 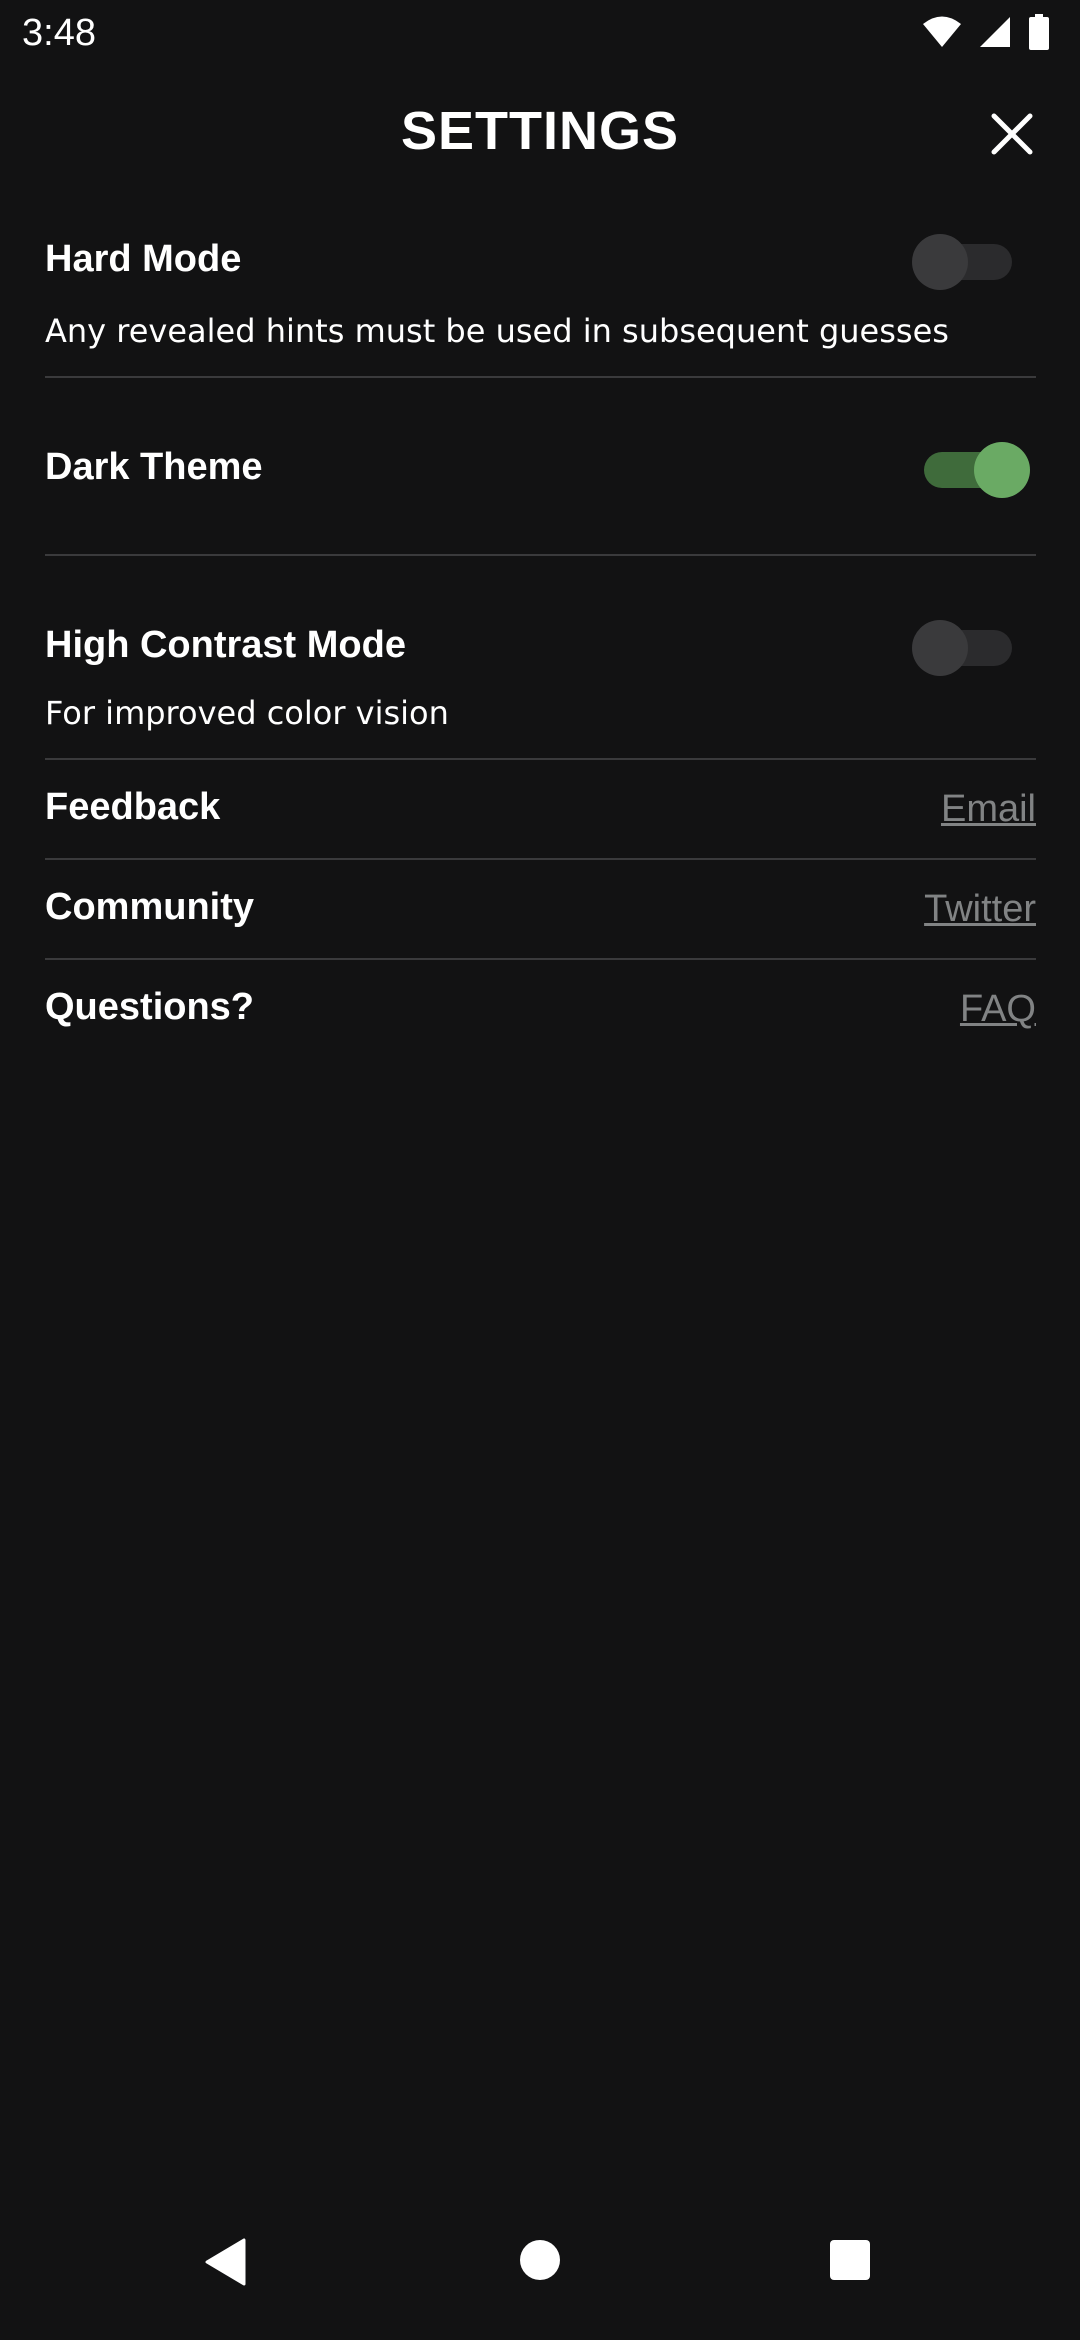 I want to click on back-icon, so click(x=226, y=2262).